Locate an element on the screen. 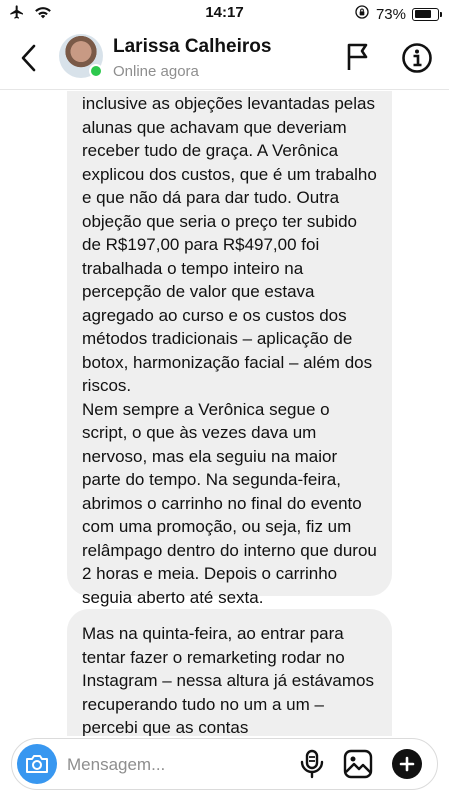  back-arrow-icon is located at coordinates (28, 58).